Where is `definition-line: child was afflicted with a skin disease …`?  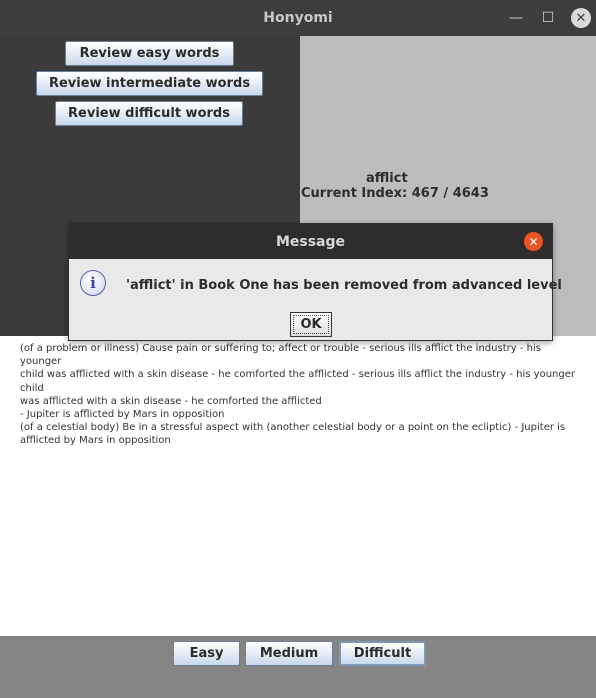 definition-line: child was afflicted with a skin disease … is located at coordinates (297, 381).